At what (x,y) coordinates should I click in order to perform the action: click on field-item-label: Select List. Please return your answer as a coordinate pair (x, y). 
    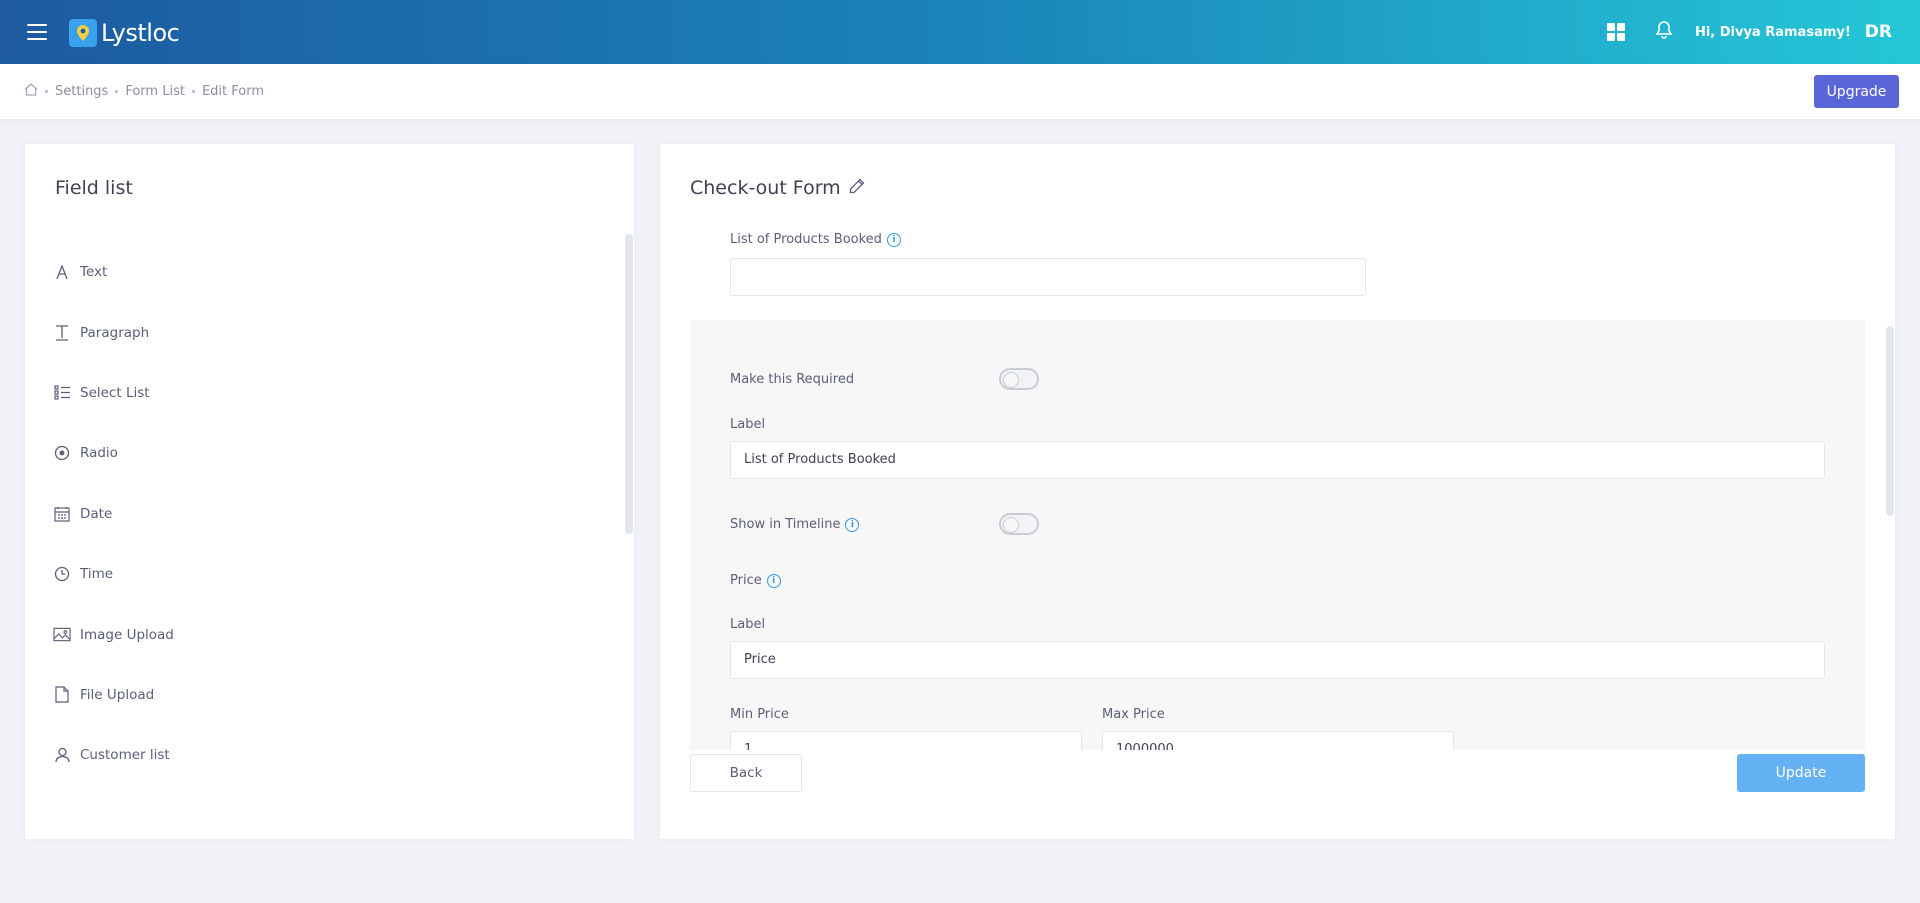
    Looking at the image, I should click on (115, 392).